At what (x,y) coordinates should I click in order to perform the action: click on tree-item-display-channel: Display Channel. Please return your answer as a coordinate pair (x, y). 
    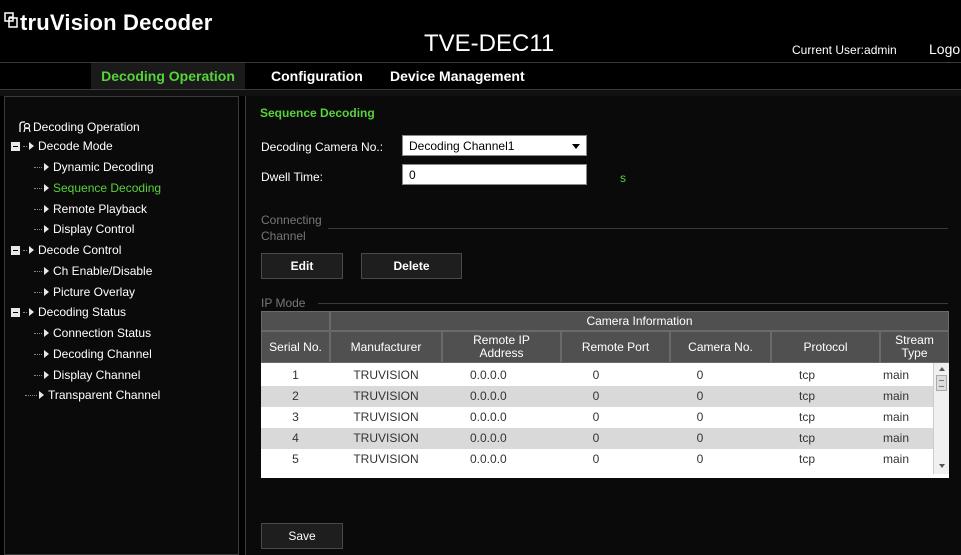
    Looking at the image, I should click on (87, 375).